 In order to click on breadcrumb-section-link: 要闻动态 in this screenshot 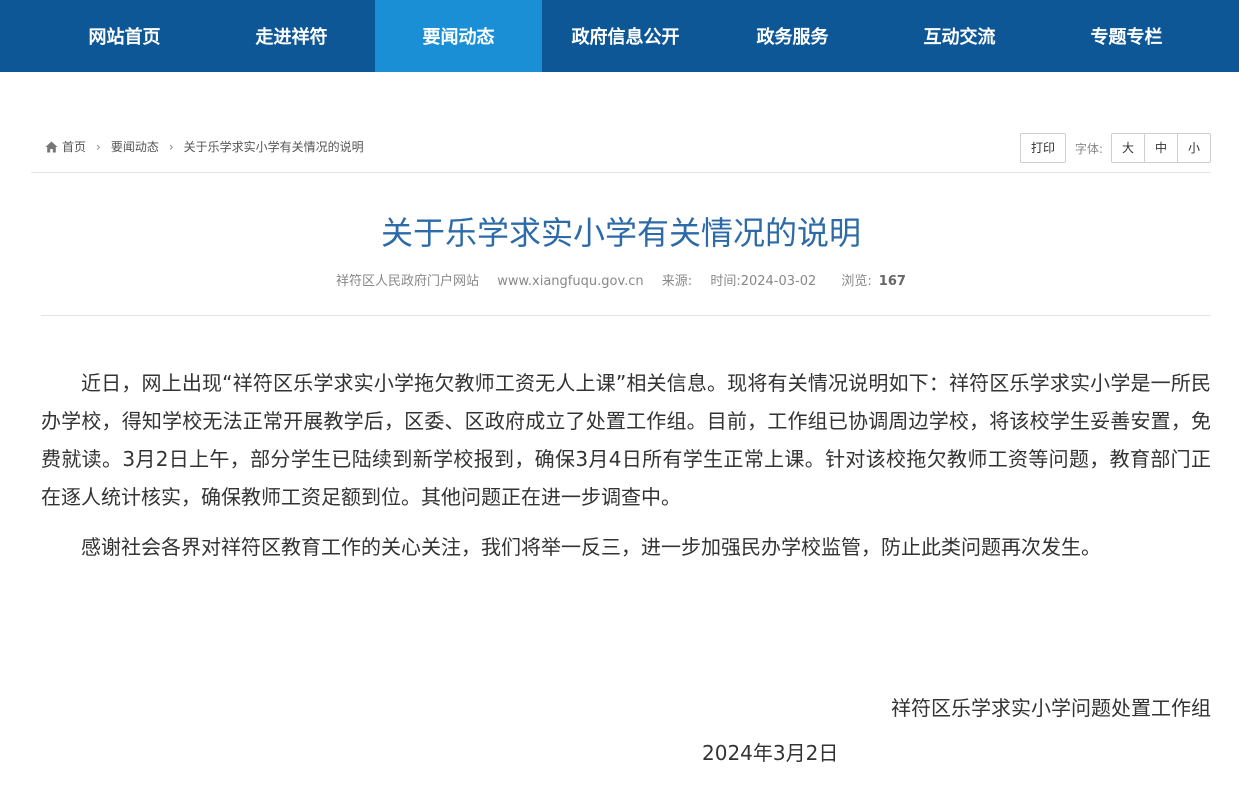, I will do `click(135, 146)`.